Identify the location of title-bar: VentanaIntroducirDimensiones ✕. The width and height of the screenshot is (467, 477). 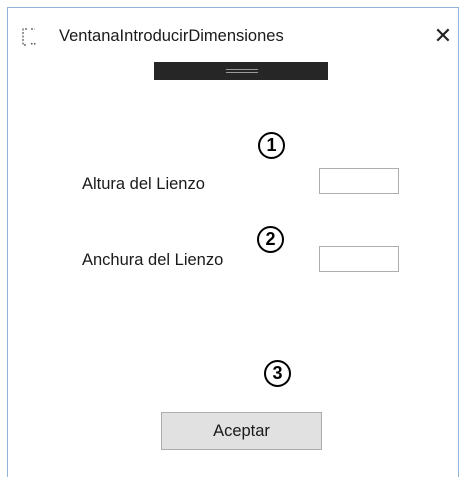
(233, 31).